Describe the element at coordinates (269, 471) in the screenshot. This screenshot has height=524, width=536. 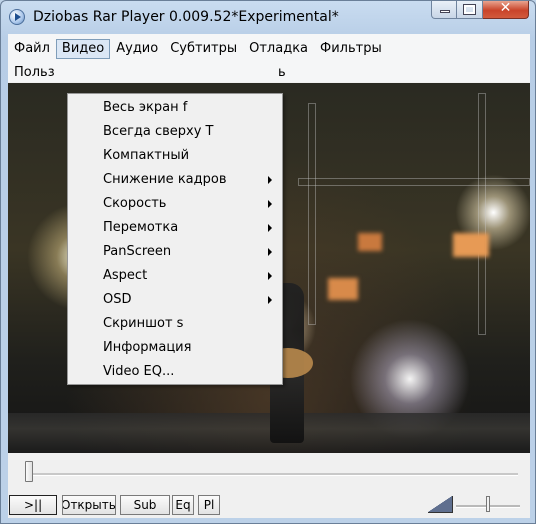
I see `seek-bar` at that location.